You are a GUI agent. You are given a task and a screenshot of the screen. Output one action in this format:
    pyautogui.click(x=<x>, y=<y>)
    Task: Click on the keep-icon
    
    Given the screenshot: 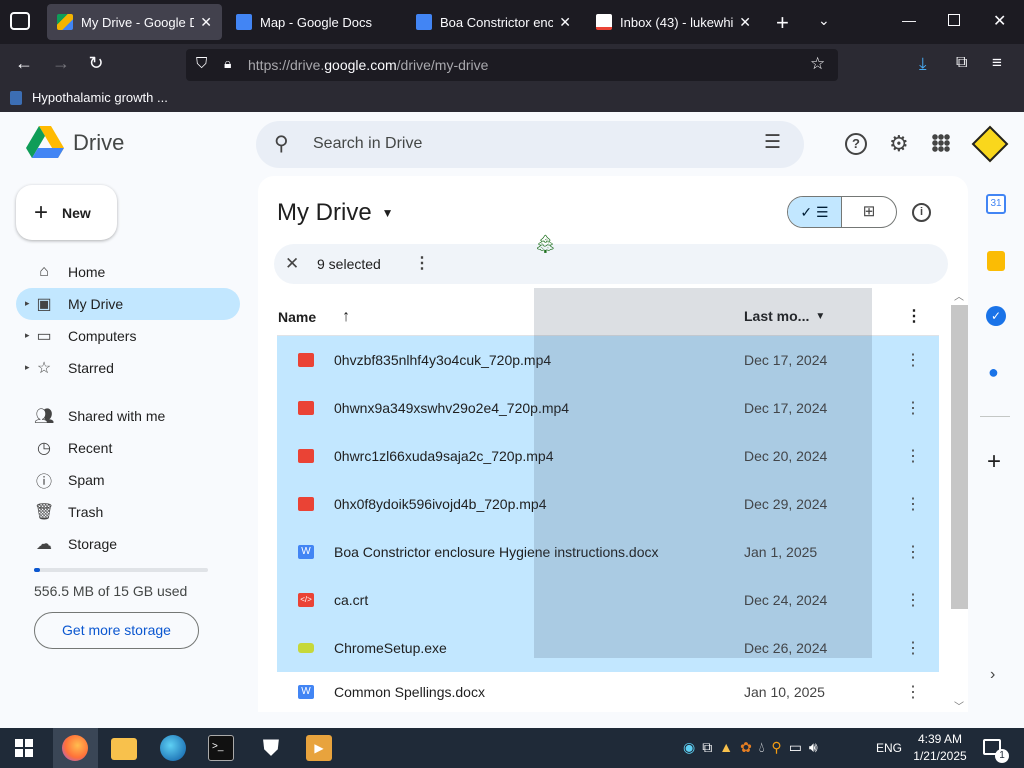 What is the action you would take?
    pyautogui.click(x=996, y=261)
    